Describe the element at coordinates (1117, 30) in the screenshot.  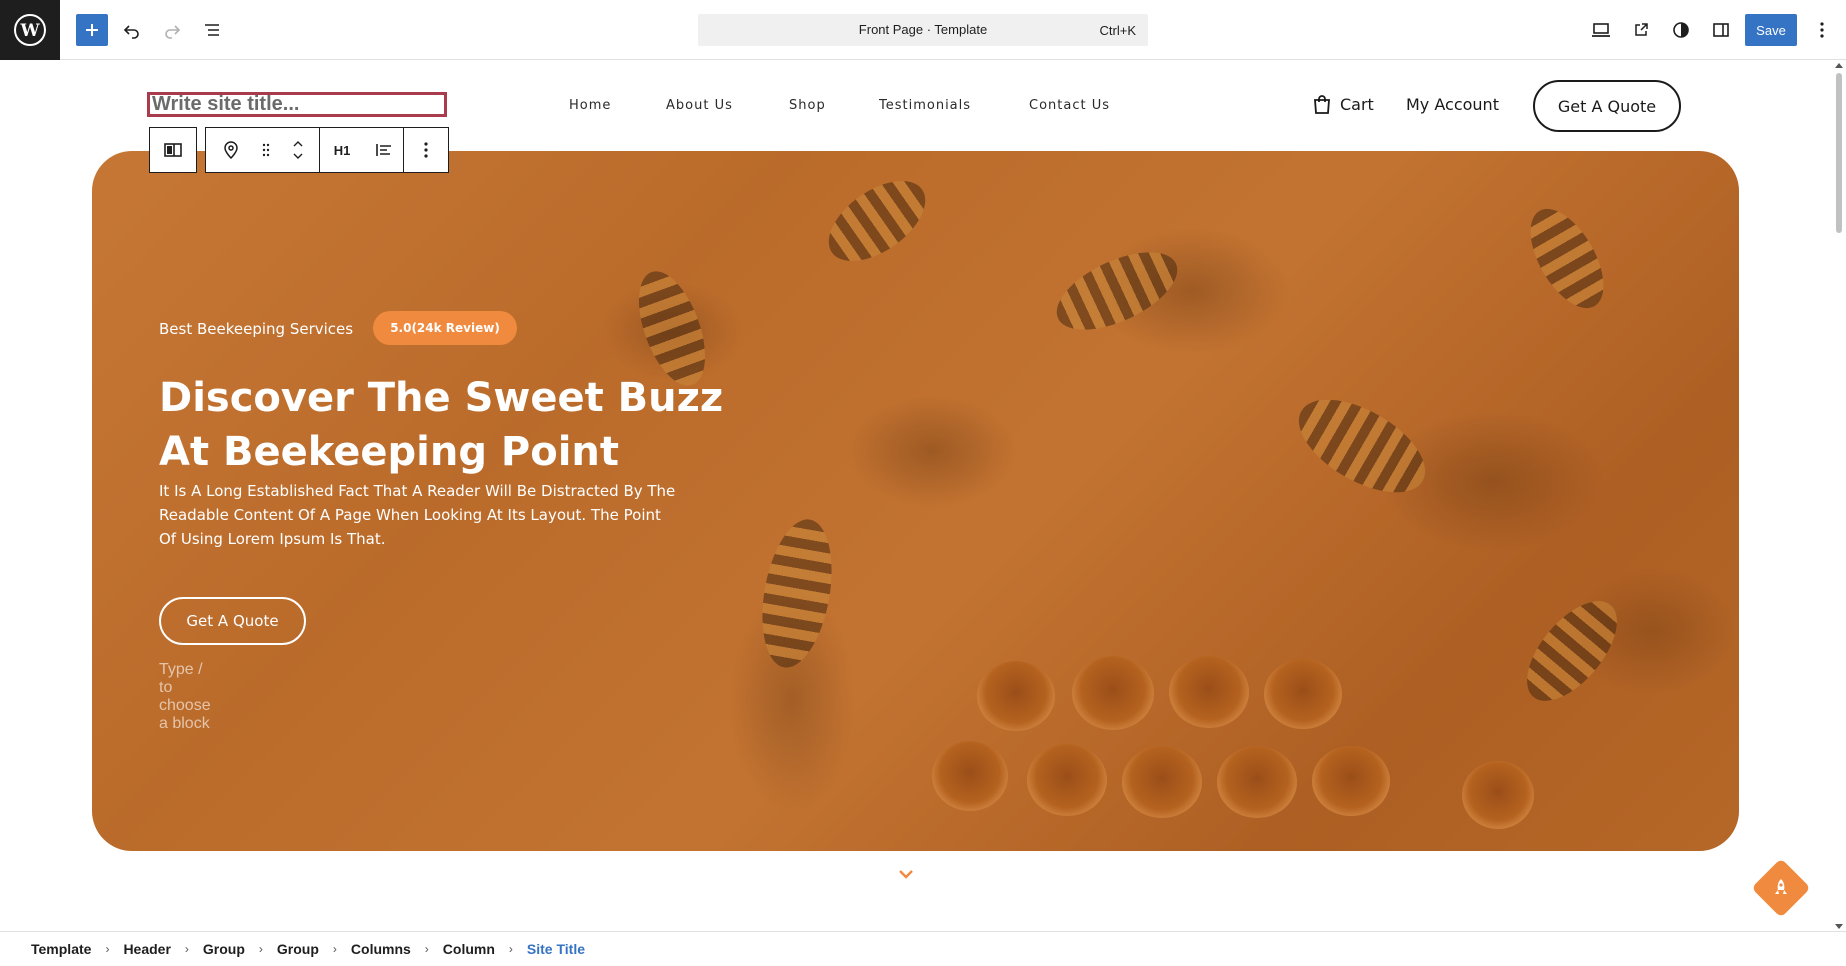
I see `shortcut-hint: Ctrl+K` at that location.